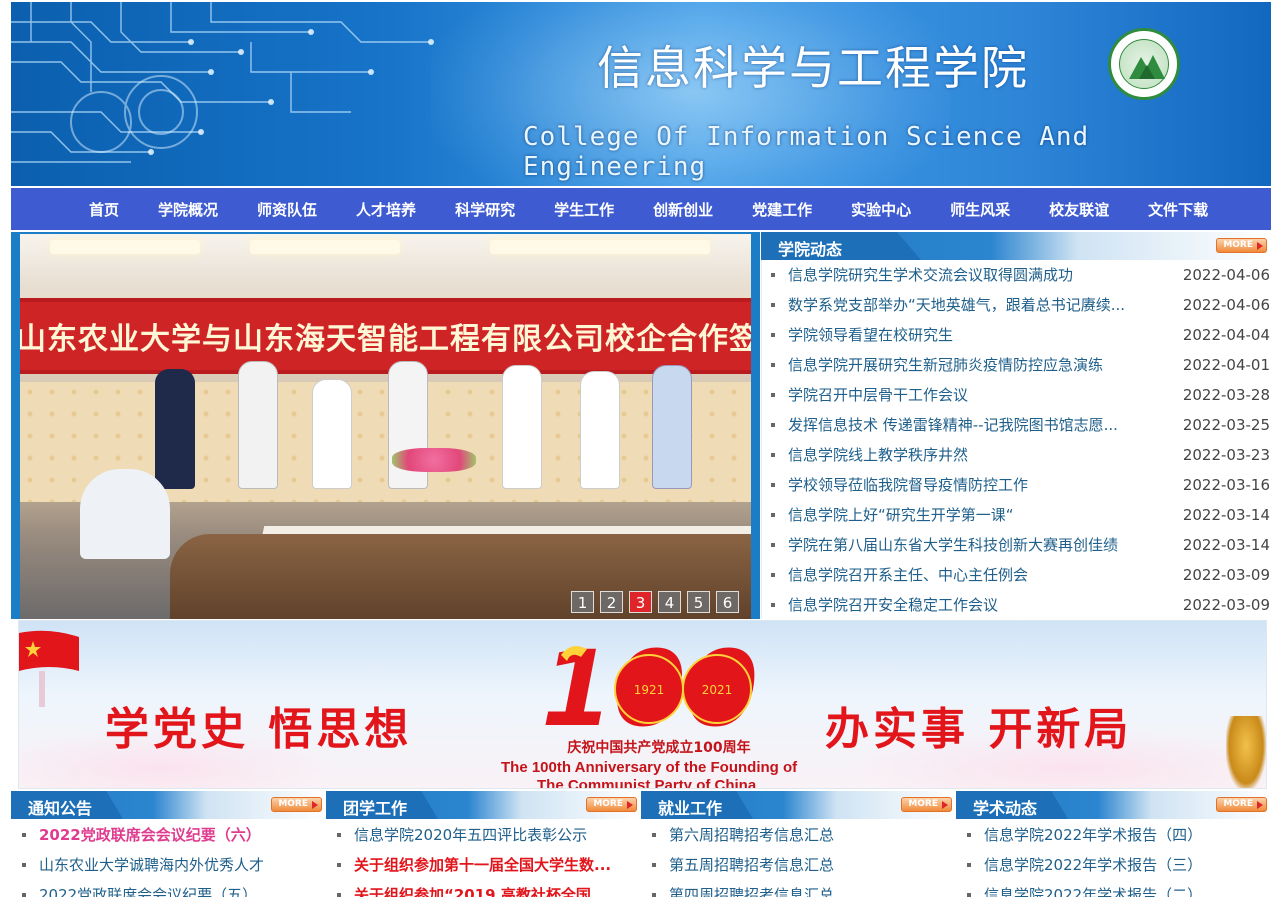  Describe the element at coordinates (1226, 605) in the screenshot. I see `news-item-date: 2022-03-09` at that location.